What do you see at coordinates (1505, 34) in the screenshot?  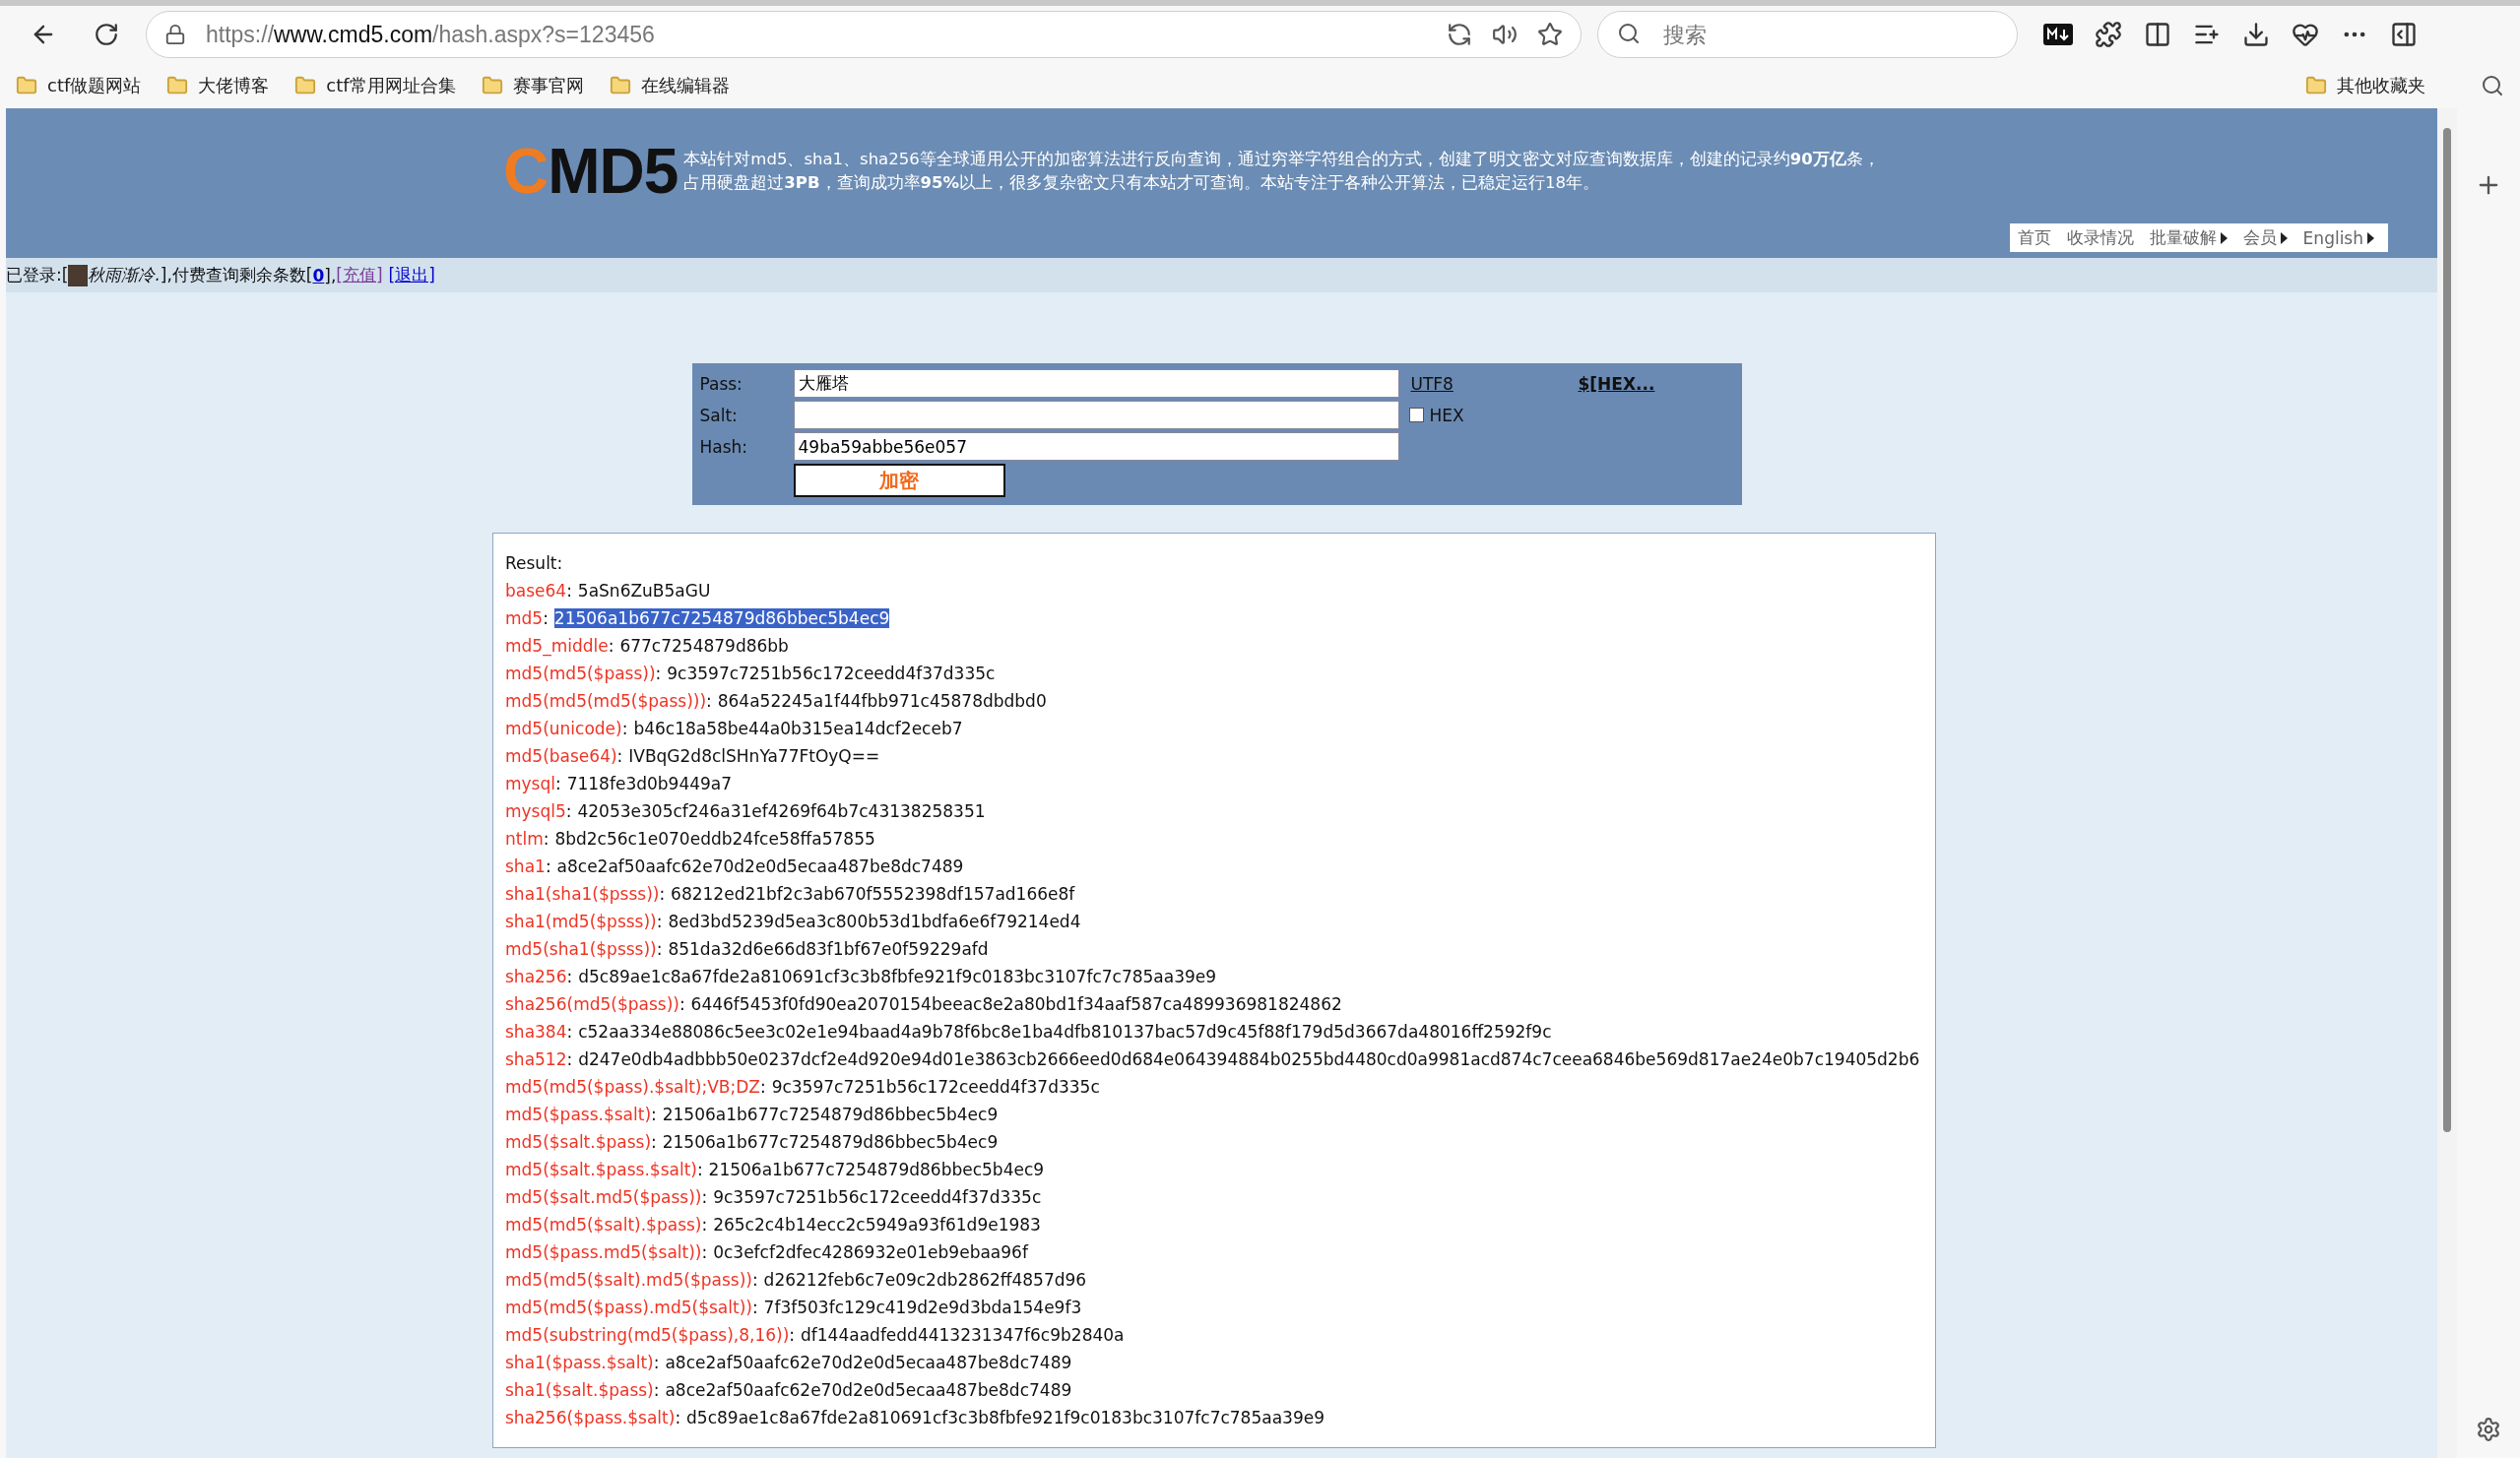 I see `read-aloud-icon` at bounding box center [1505, 34].